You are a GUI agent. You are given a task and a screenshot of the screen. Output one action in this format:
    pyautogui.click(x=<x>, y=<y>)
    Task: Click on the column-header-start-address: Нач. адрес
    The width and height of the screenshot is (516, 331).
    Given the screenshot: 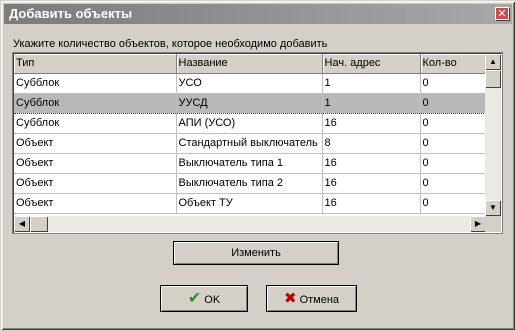 What is the action you would take?
    pyautogui.click(x=371, y=64)
    